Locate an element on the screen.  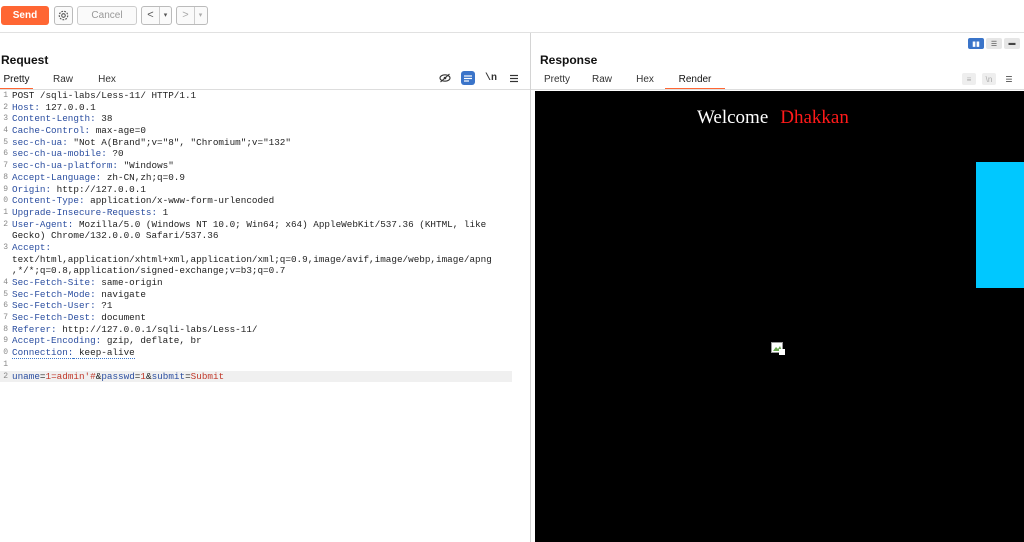
request-tabs: Pretty Raw Hex is located at coordinates (60, 81).